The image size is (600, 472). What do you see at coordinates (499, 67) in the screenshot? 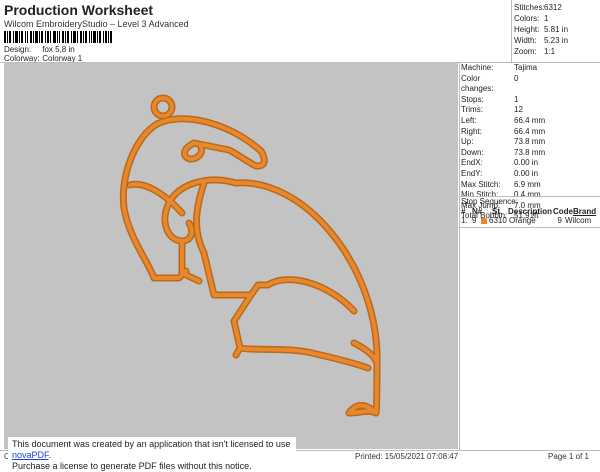
I see `property-row: Machine: Tajima` at bounding box center [499, 67].